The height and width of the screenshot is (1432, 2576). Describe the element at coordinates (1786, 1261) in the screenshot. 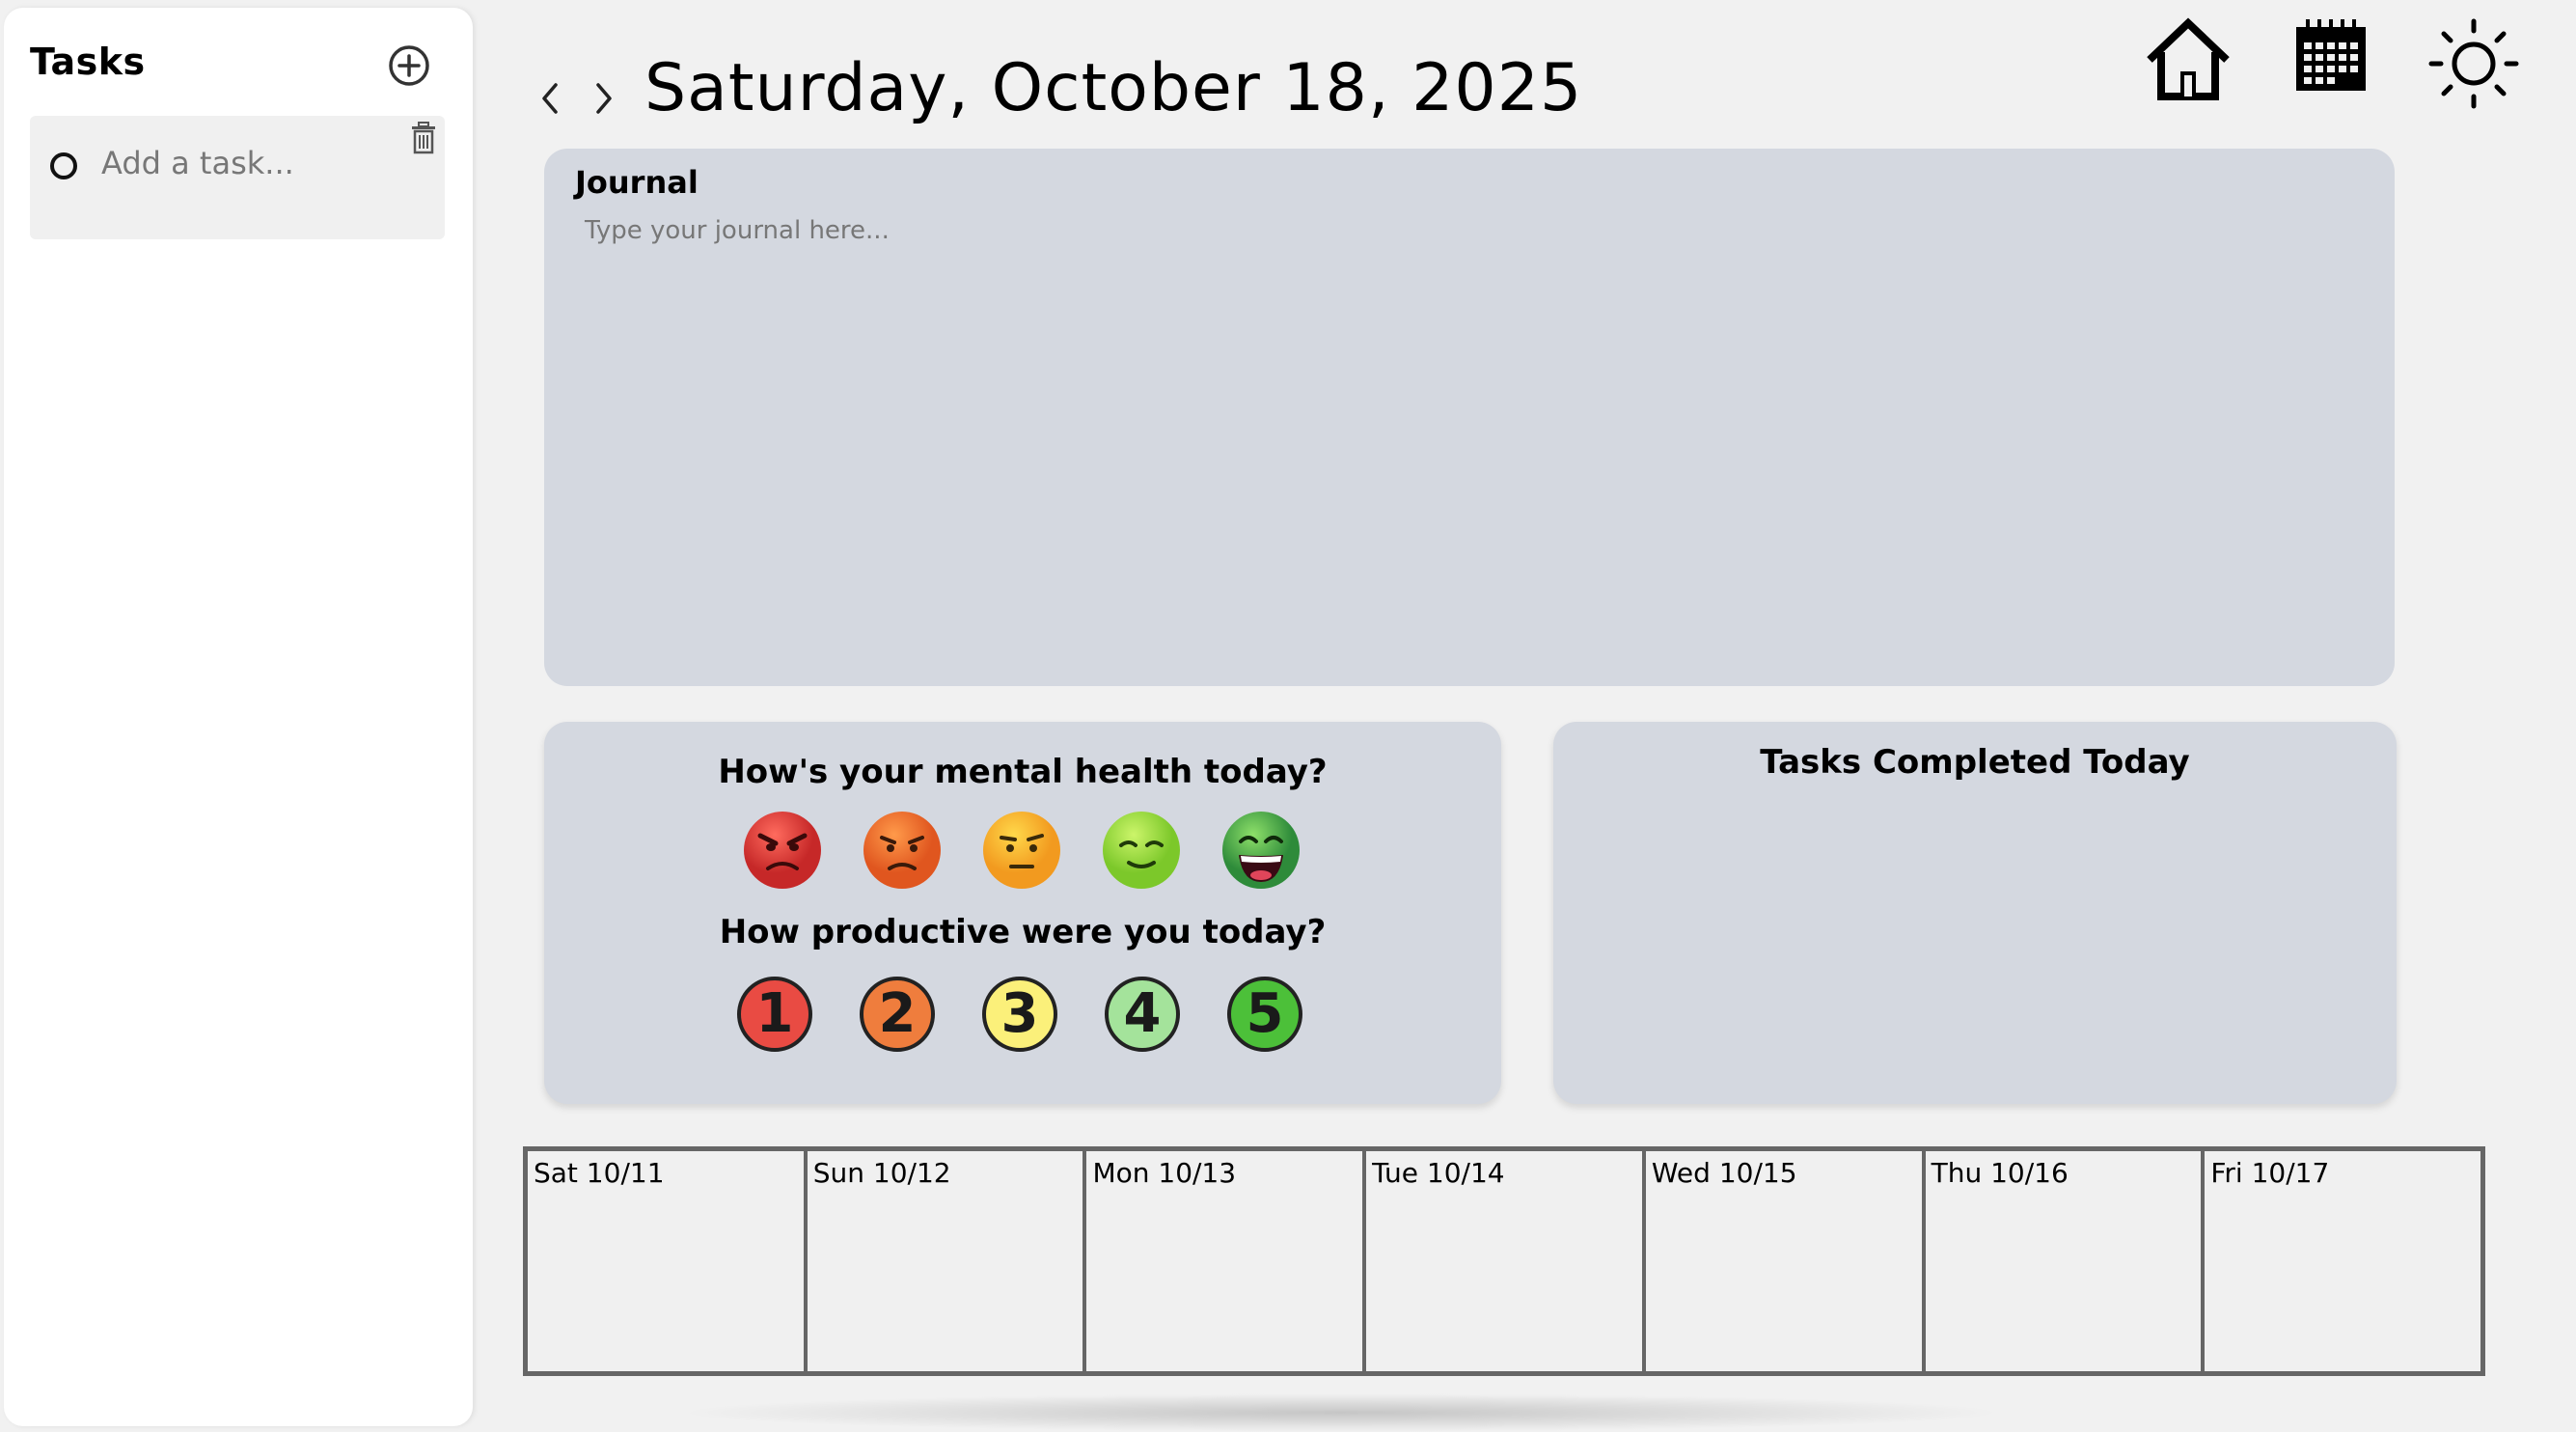

I see `day-cell: Wed 10/15` at that location.